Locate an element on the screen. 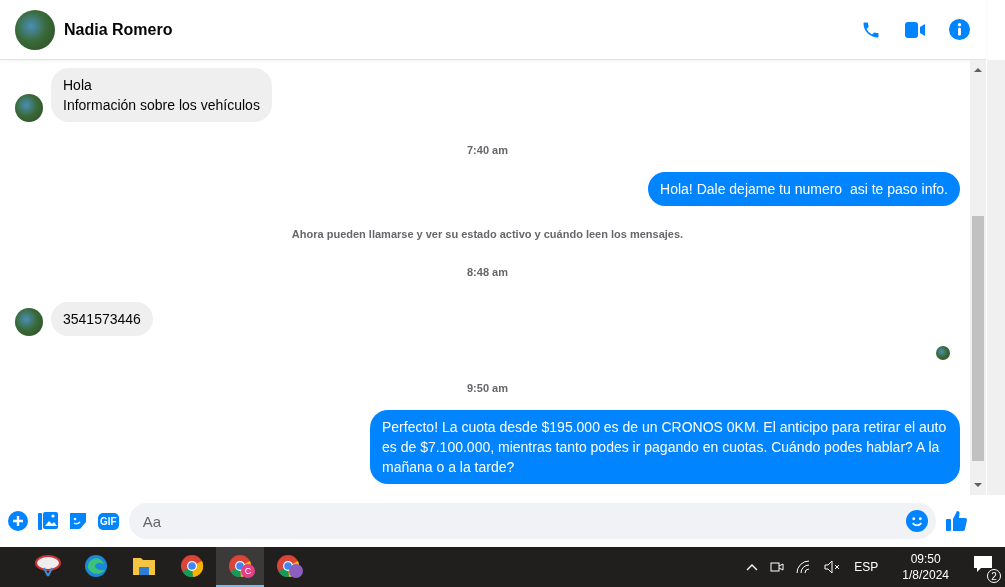  message-field: Aa is located at coordinates (532, 521).